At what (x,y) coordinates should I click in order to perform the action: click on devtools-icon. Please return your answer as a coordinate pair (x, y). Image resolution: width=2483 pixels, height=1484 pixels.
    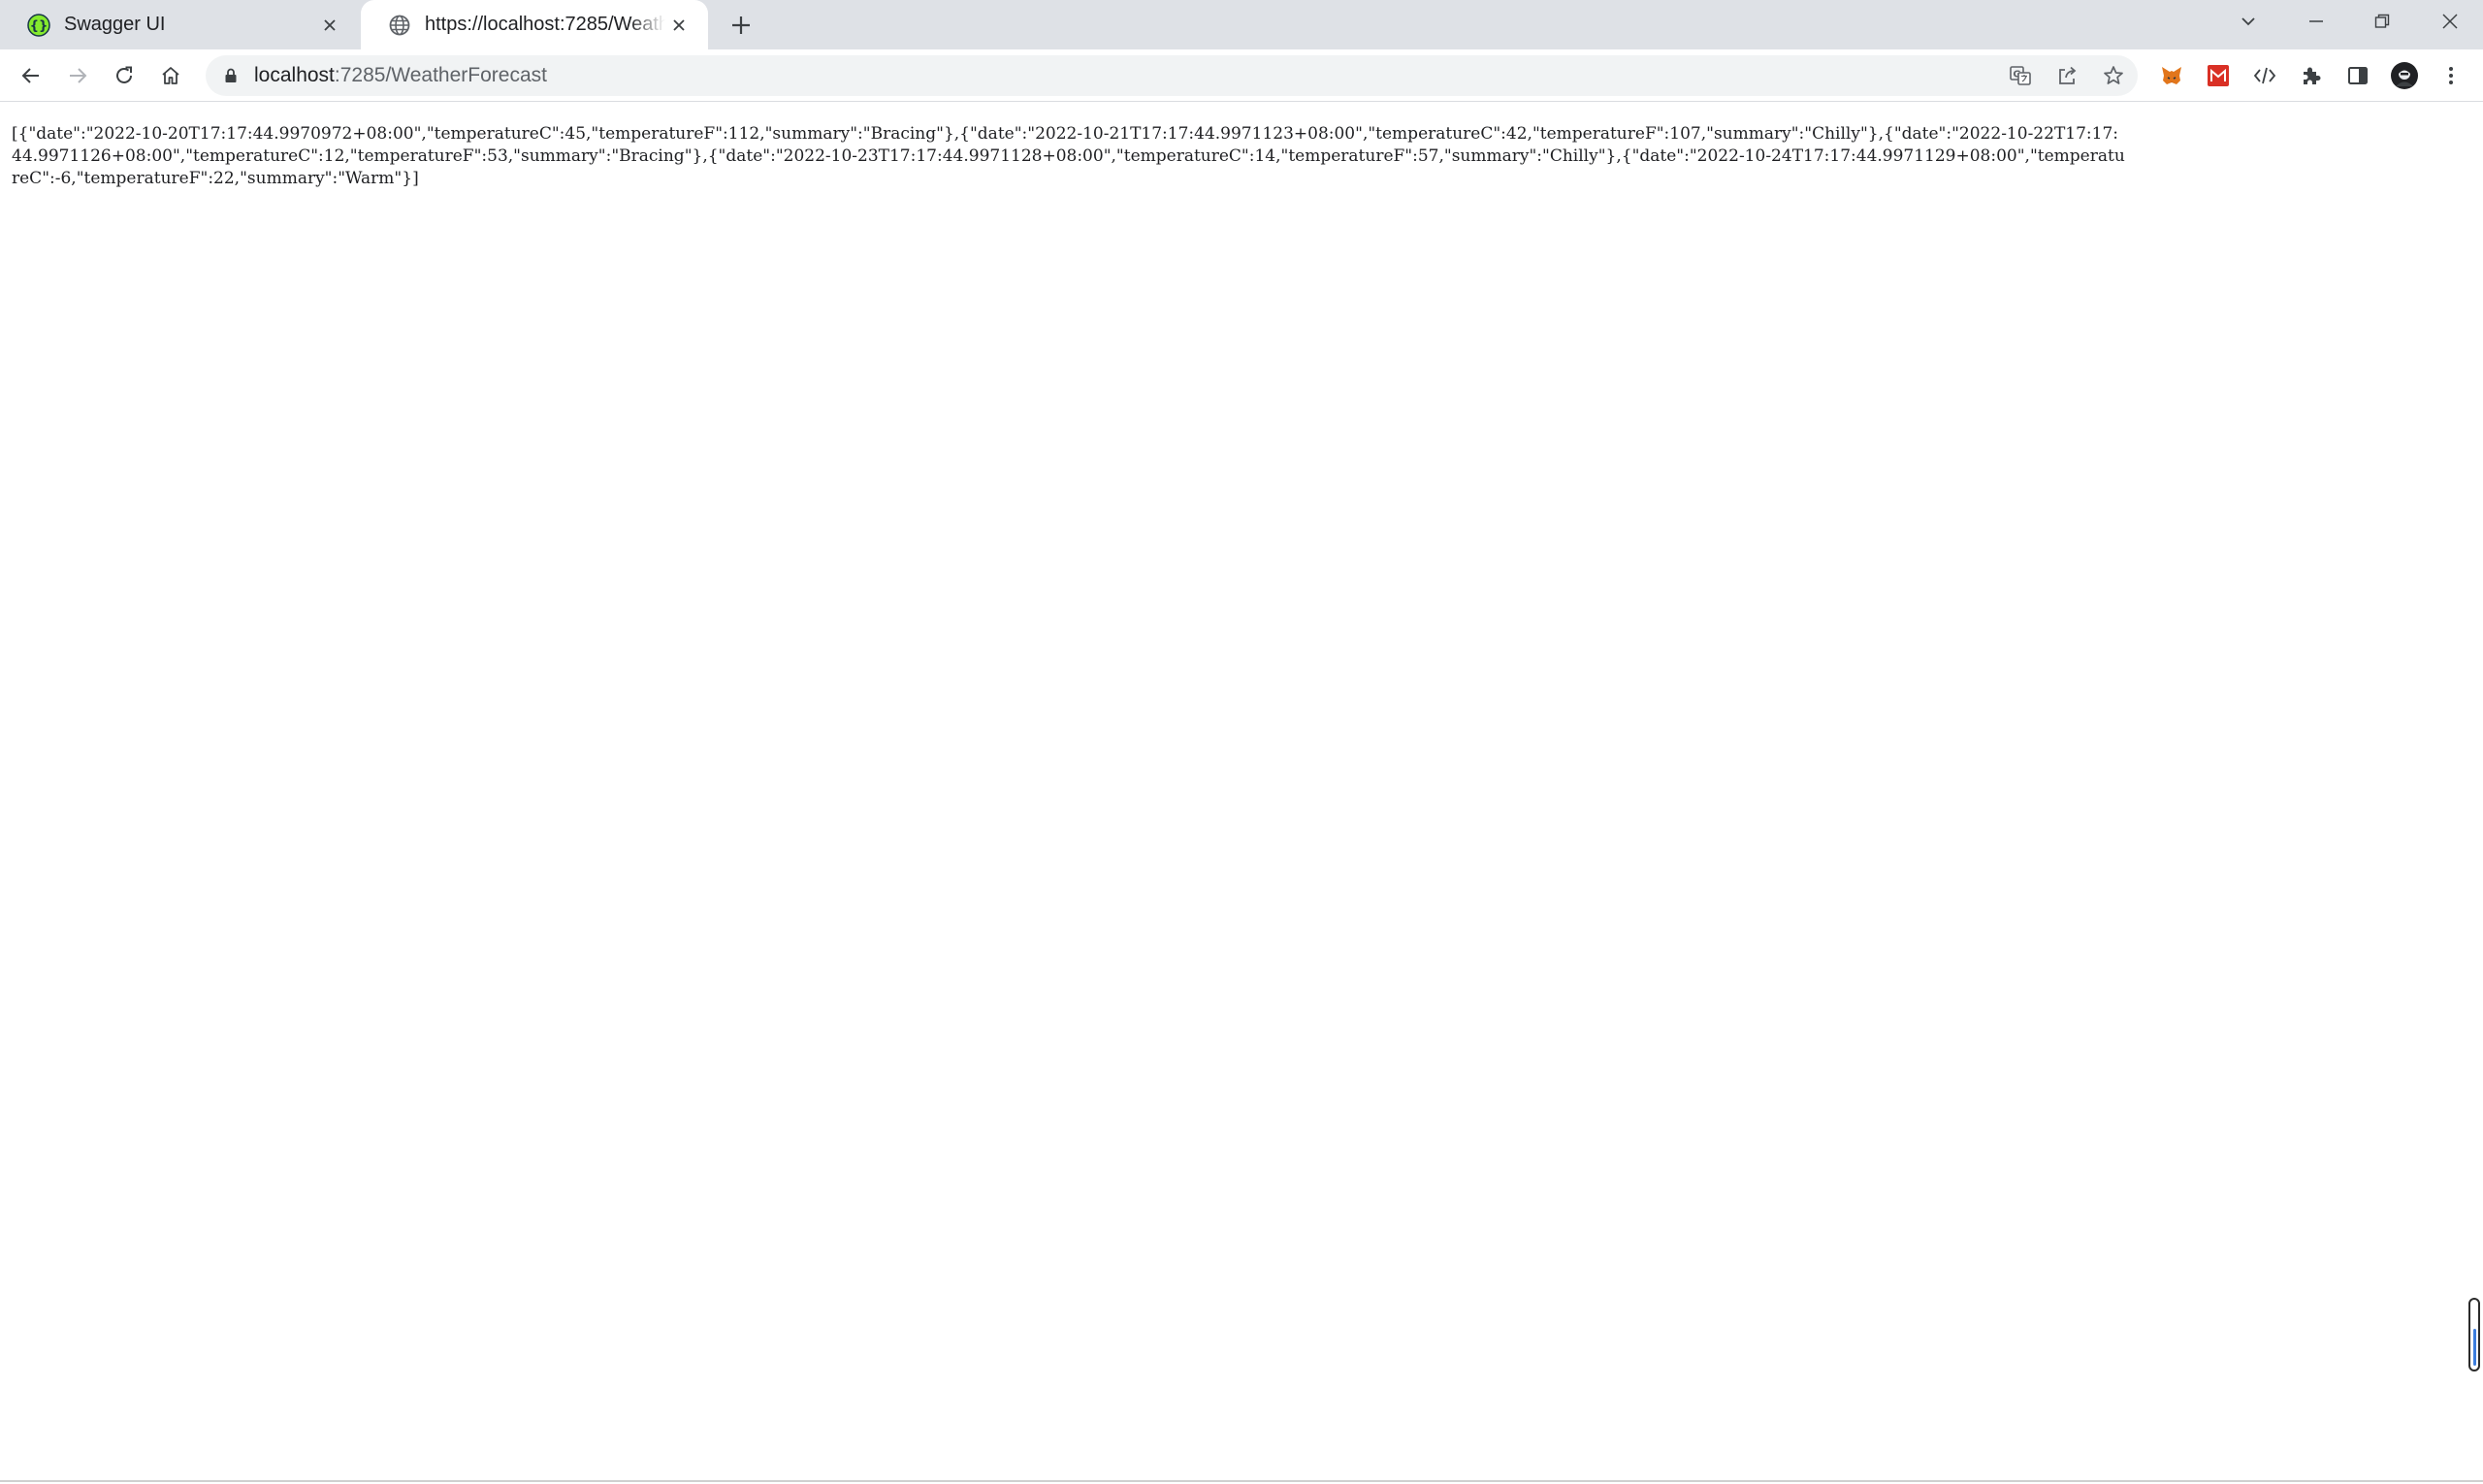
    Looking at the image, I should click on (2265, 75).